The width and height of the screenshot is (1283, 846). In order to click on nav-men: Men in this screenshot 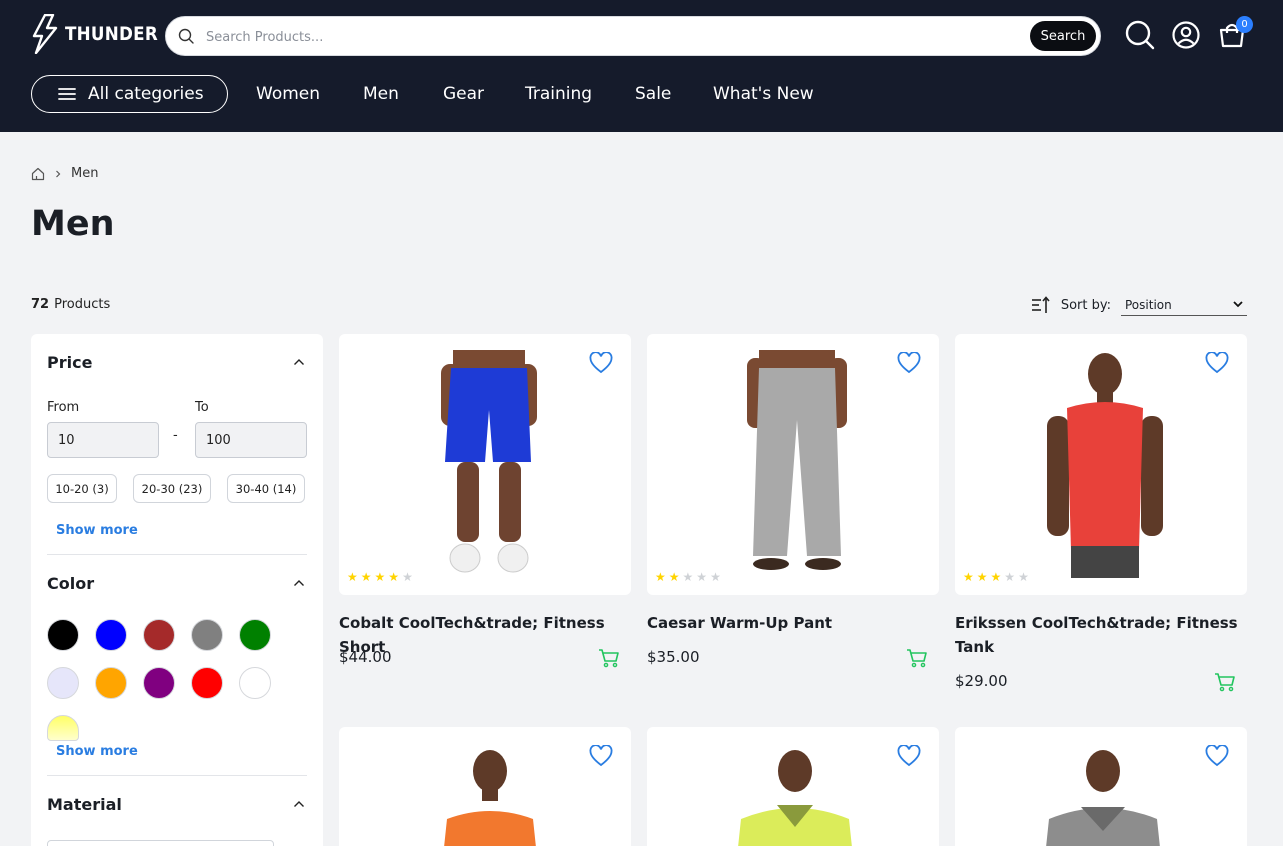, I will do `click(381, 94)`.